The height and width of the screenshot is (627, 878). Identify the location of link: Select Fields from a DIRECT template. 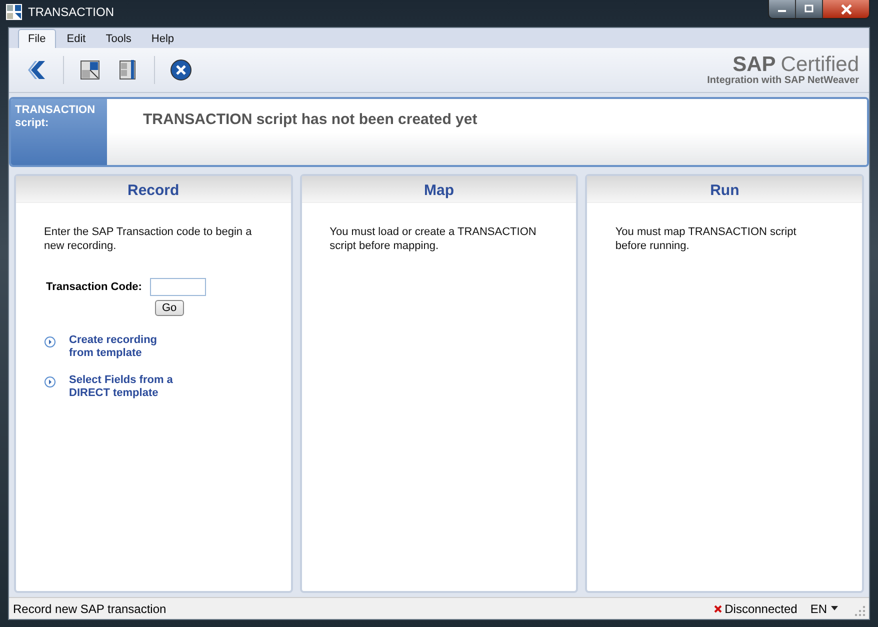
(125, 387).